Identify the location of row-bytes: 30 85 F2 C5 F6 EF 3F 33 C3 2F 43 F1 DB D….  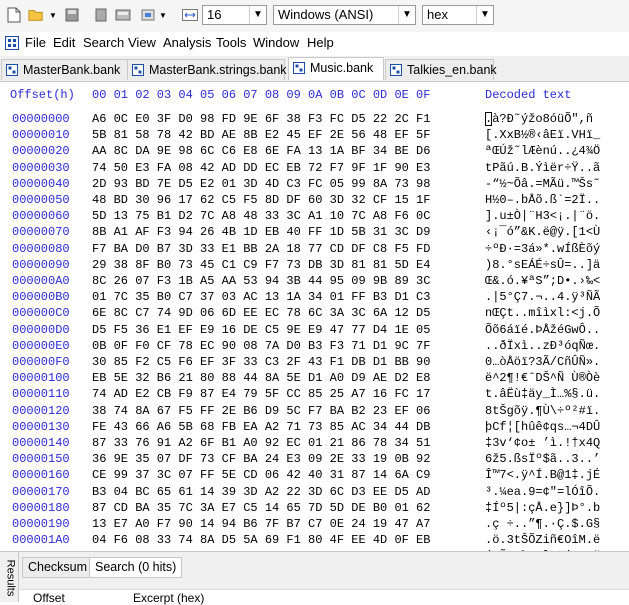
(261, 362).